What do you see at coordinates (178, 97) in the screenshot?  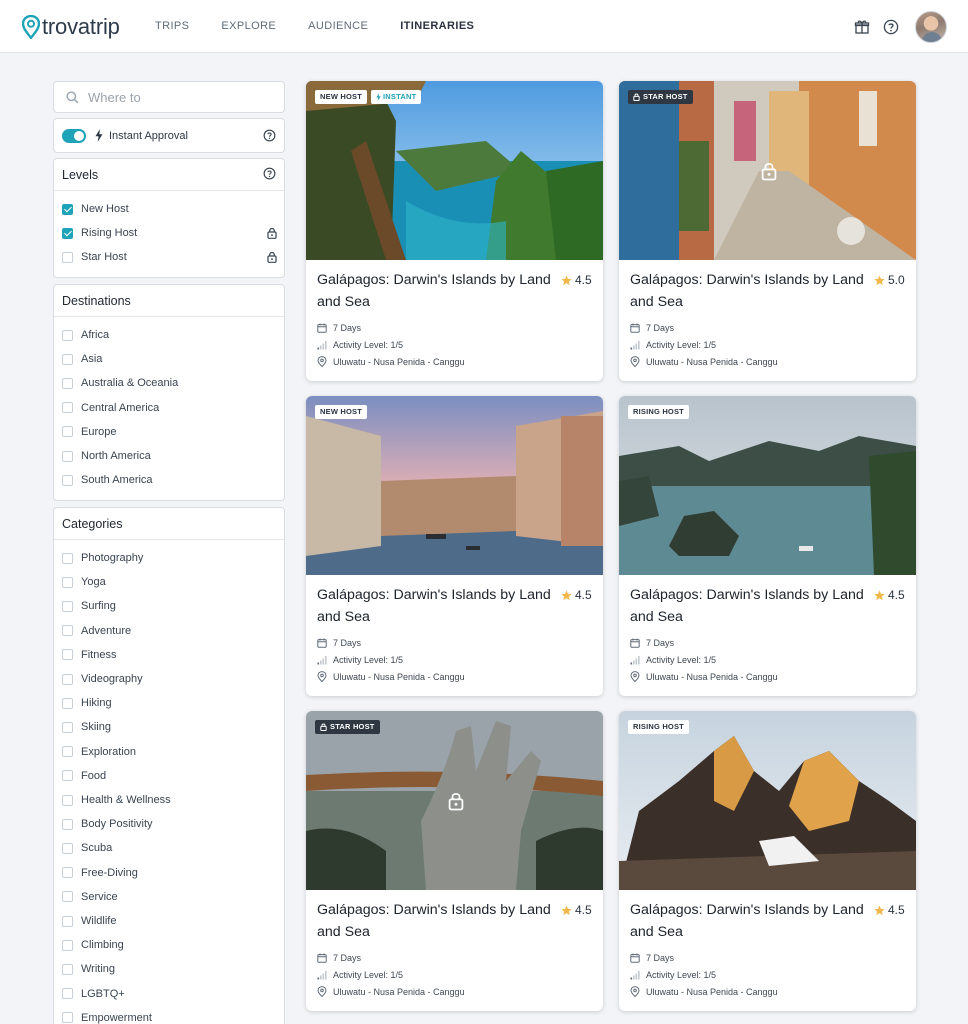 I see `search-input` at bounding box center [178, 97].